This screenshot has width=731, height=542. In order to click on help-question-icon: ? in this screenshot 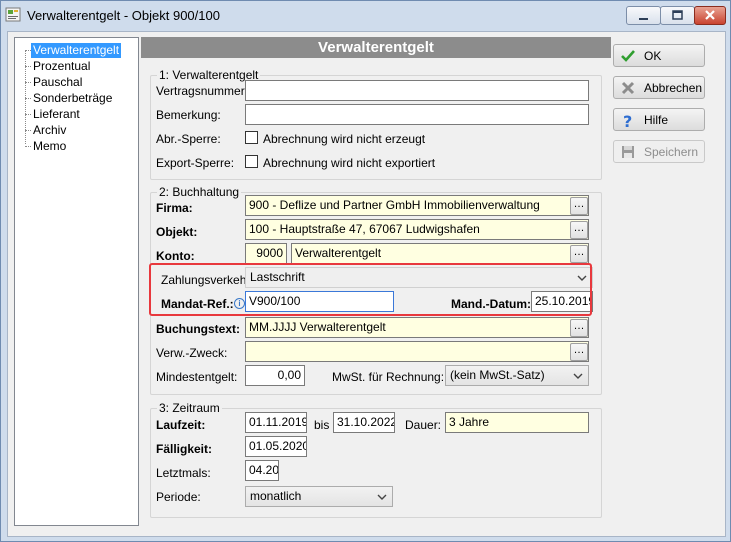, I will do `click(627, 120)`.